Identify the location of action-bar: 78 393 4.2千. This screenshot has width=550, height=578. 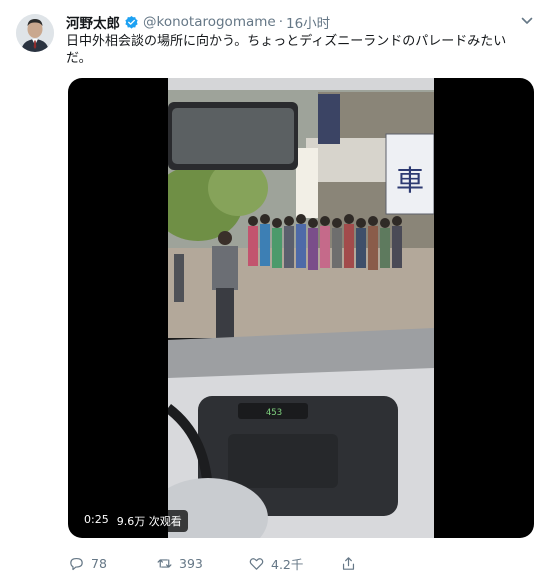
(288, 563).